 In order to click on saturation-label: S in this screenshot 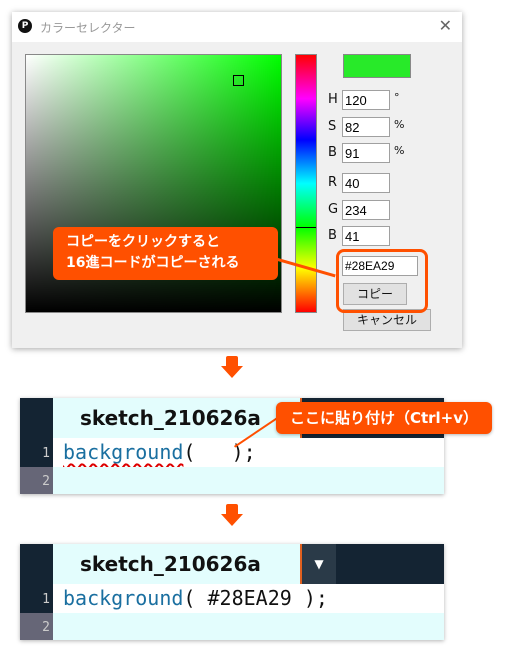, I will do `click(332, 126)`.